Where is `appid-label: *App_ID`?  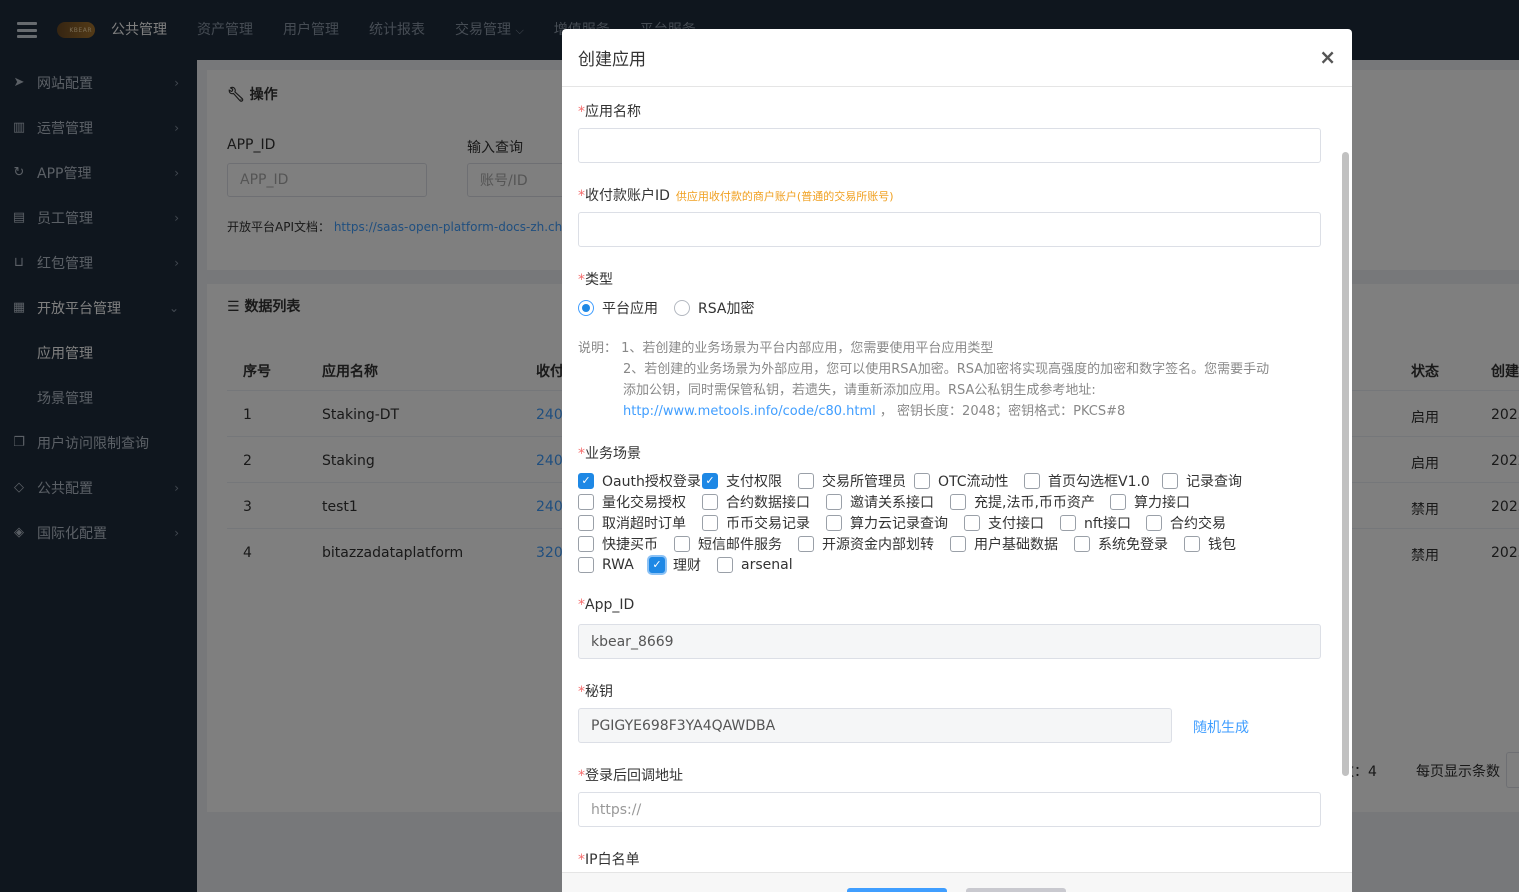
appid-label: *App_ID is located at coordinates (606, 605).